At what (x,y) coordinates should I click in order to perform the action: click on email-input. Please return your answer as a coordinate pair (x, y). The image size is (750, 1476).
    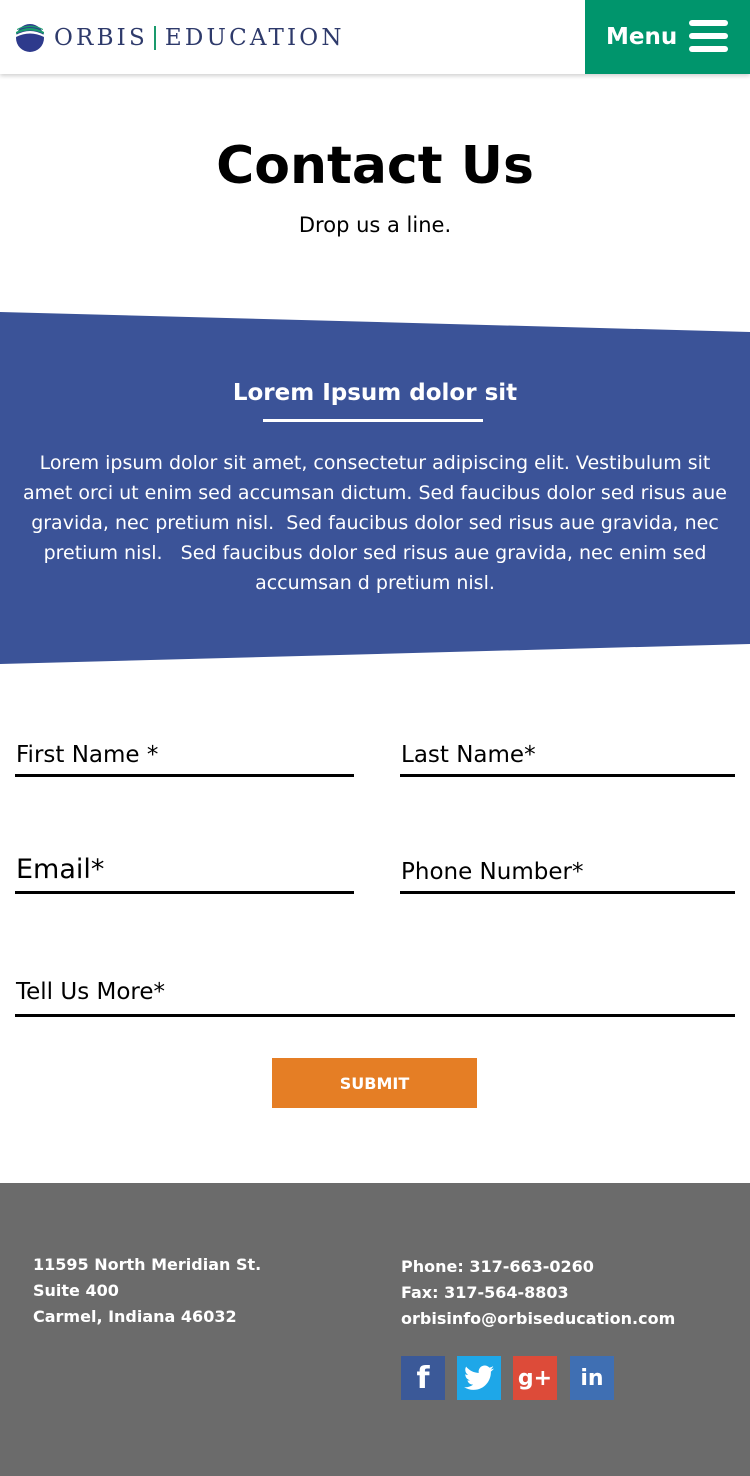
    Looking at the image, I should click on (185, 869).